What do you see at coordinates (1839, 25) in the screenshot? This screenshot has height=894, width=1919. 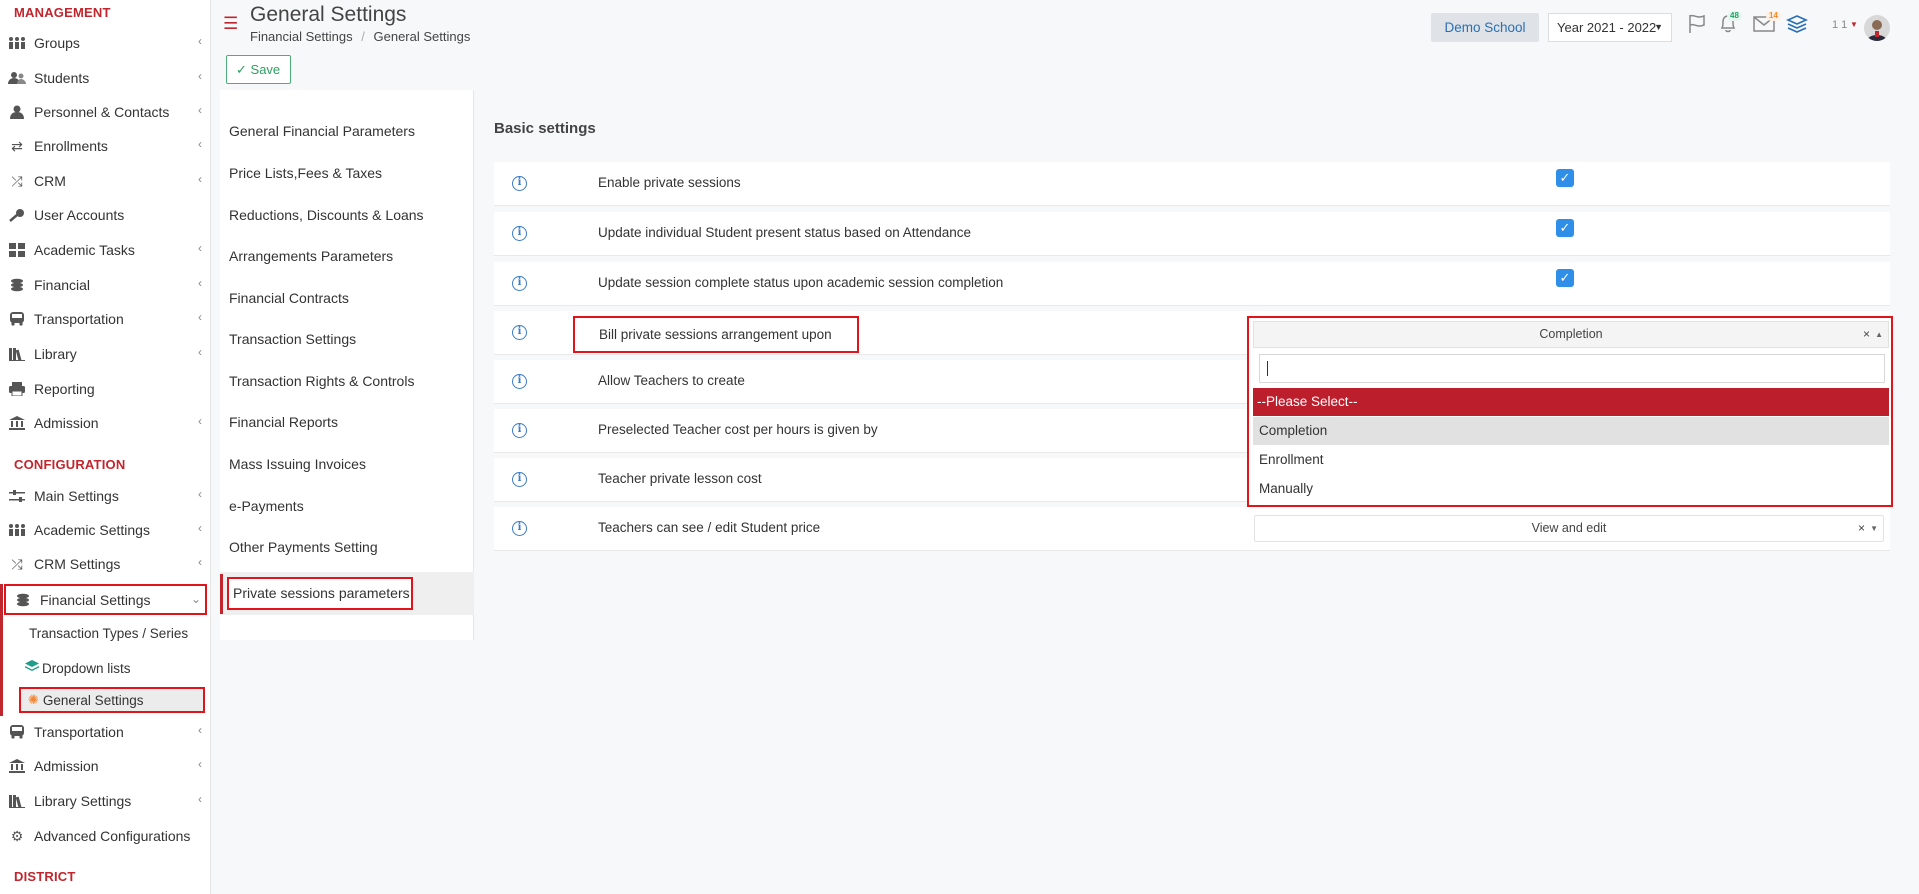 I see `user-name: 1 1` at bounding box center [1839, 25].